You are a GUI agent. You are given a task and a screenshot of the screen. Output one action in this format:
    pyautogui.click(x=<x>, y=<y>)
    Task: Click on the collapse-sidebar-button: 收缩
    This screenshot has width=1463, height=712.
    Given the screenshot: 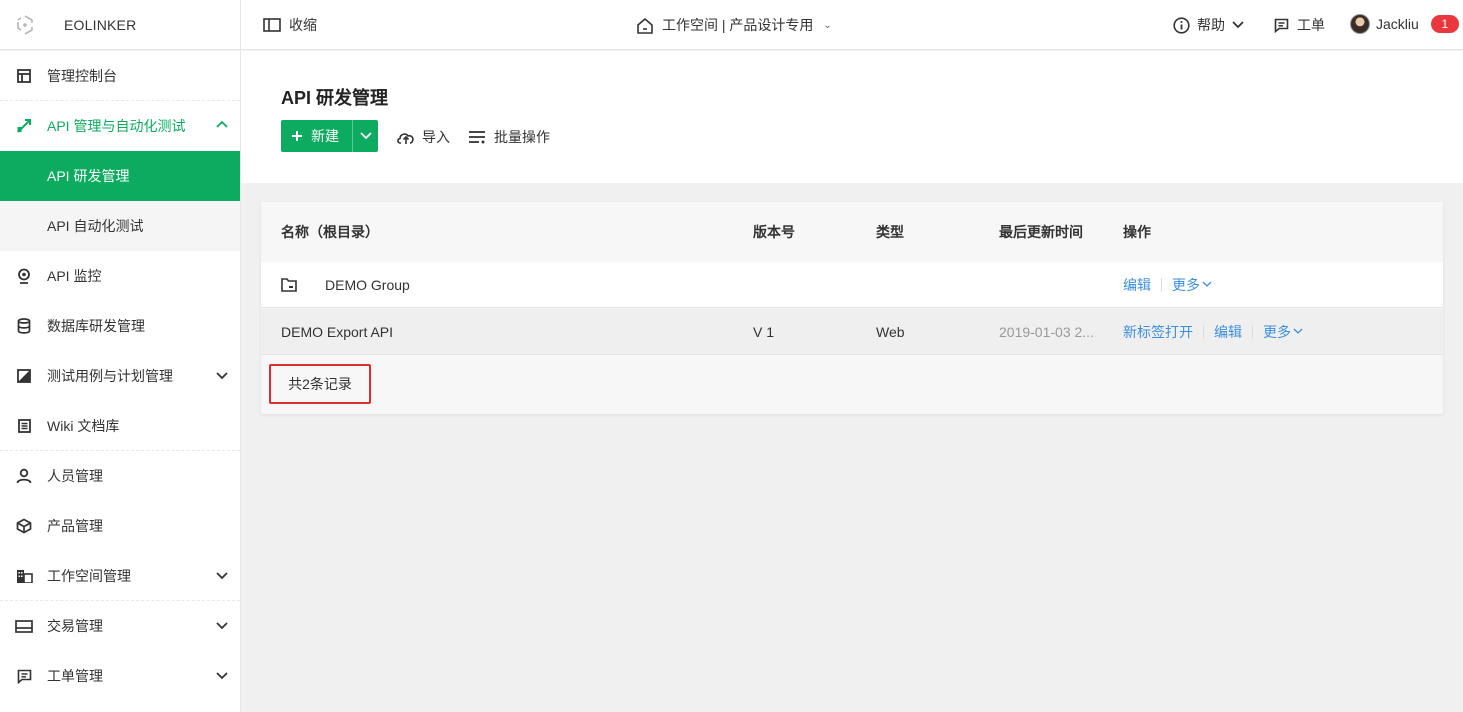 What is the action you would take?
    pyautogui.click(x=290, y=25)
    